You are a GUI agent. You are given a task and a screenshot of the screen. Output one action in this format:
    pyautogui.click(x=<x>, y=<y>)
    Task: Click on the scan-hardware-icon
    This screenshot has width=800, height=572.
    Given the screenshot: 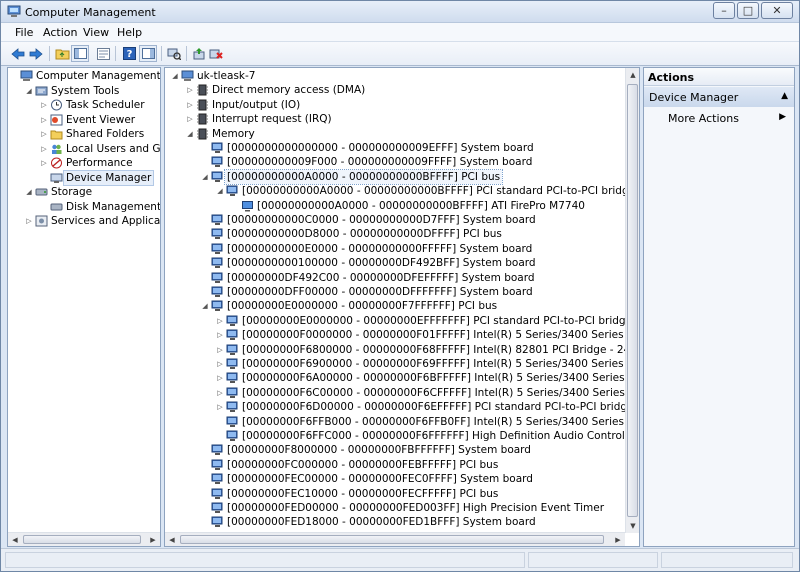 What is the action you would take?
    pyautogui.click(x=174, y=53)
    